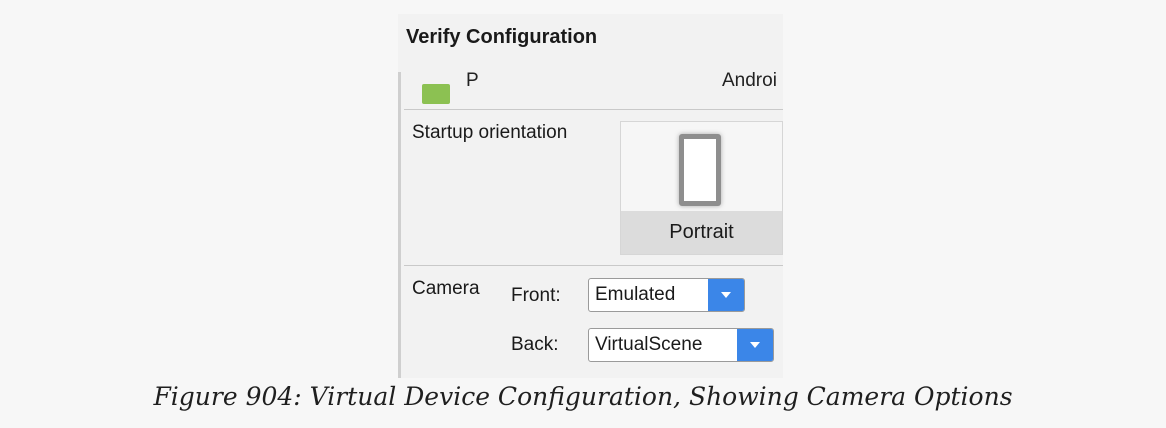 The image size is (1166, 428). I want to click on camera-label: Camera, so click(446, 288).